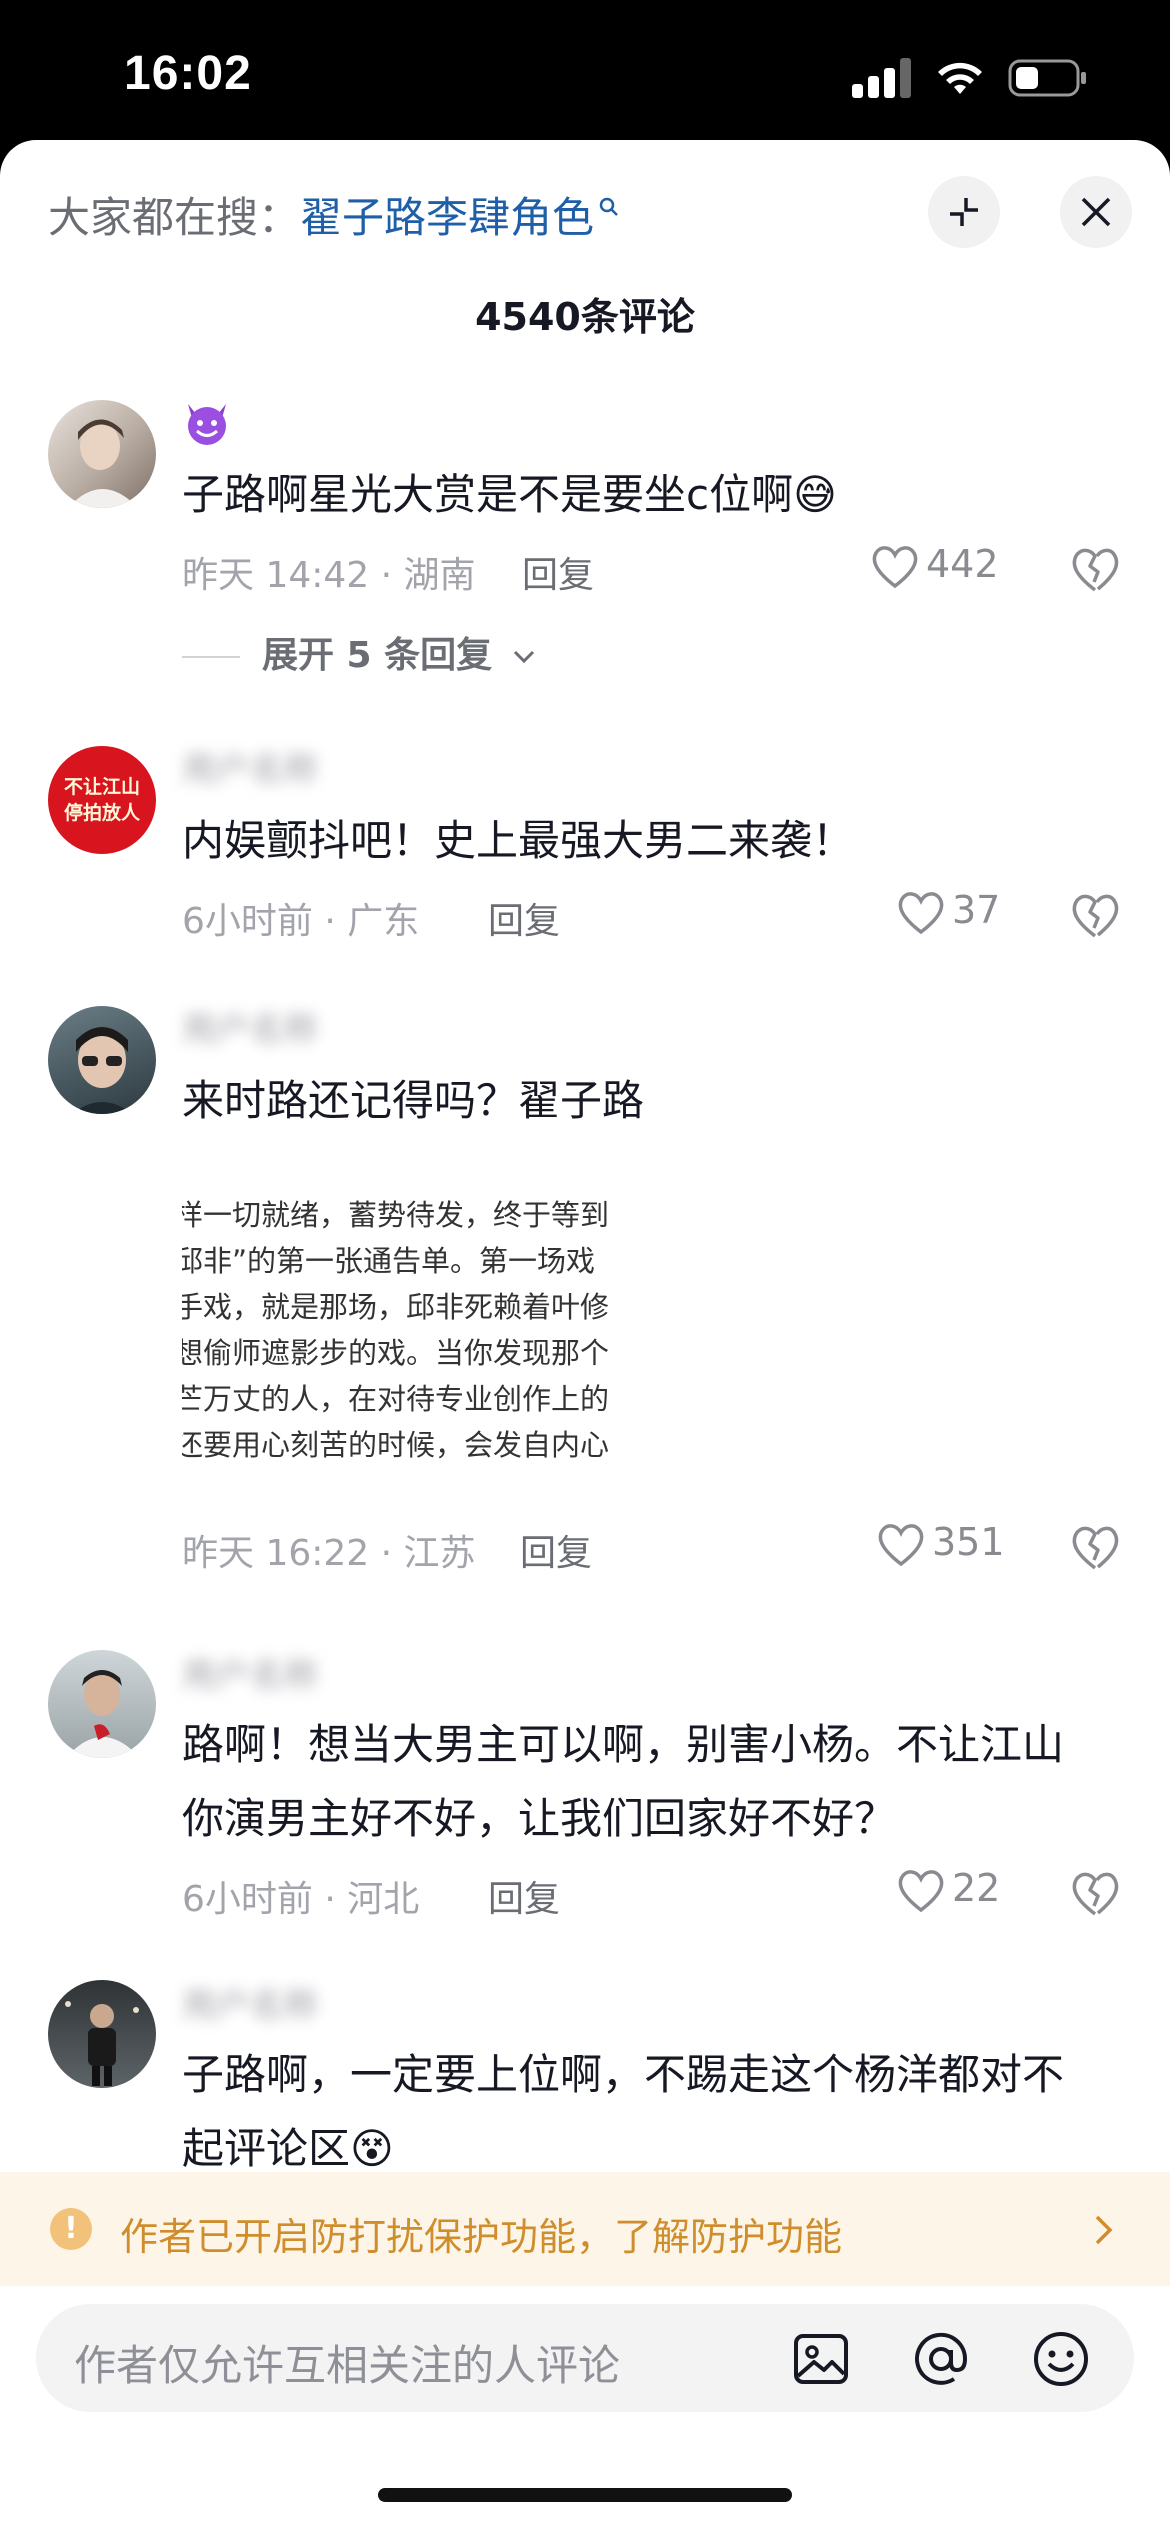 The height and width of the screenshot is (2532, 1170). What do you see at coordinates (585, 317) in the screenshot?
I see `comment-count-title: 4540条评论` at bounding box center [585, 317].